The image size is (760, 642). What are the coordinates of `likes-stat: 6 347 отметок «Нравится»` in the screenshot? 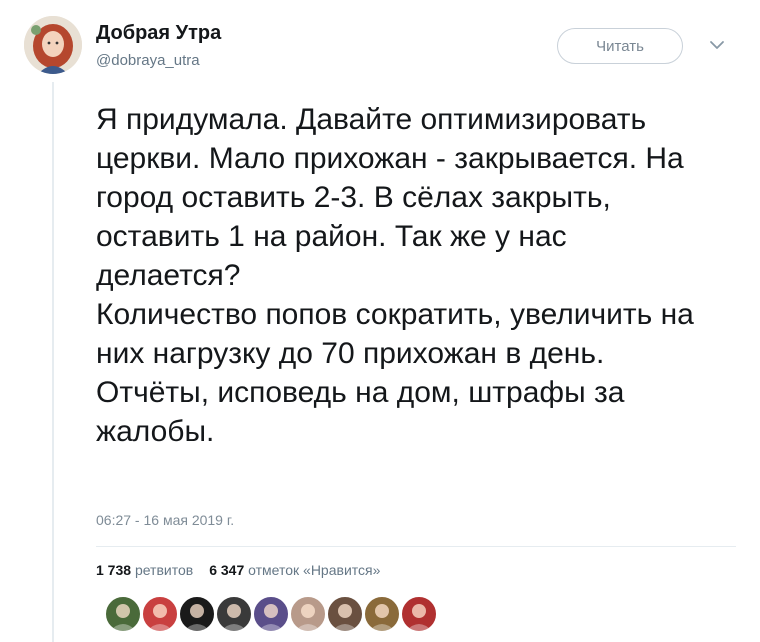 It's located at (294, 570).